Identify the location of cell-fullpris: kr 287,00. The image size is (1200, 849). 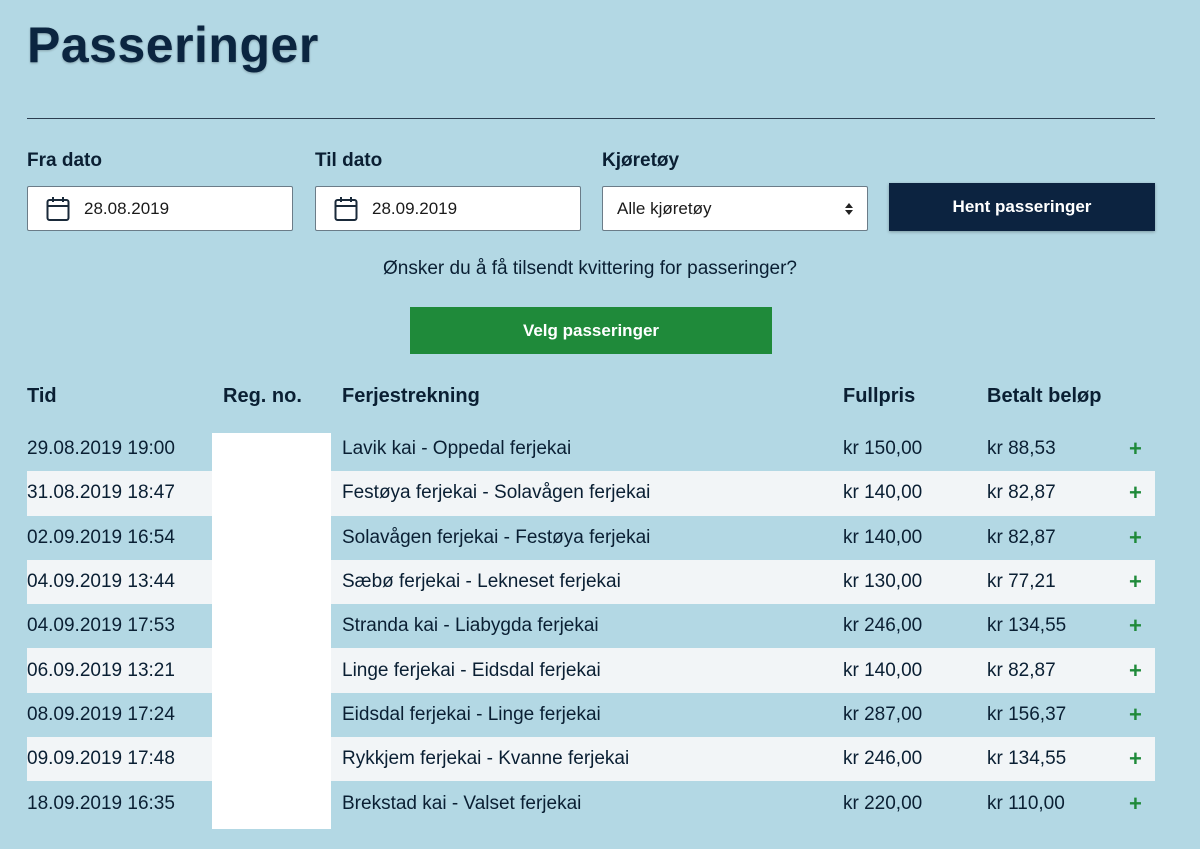
(883, 714).